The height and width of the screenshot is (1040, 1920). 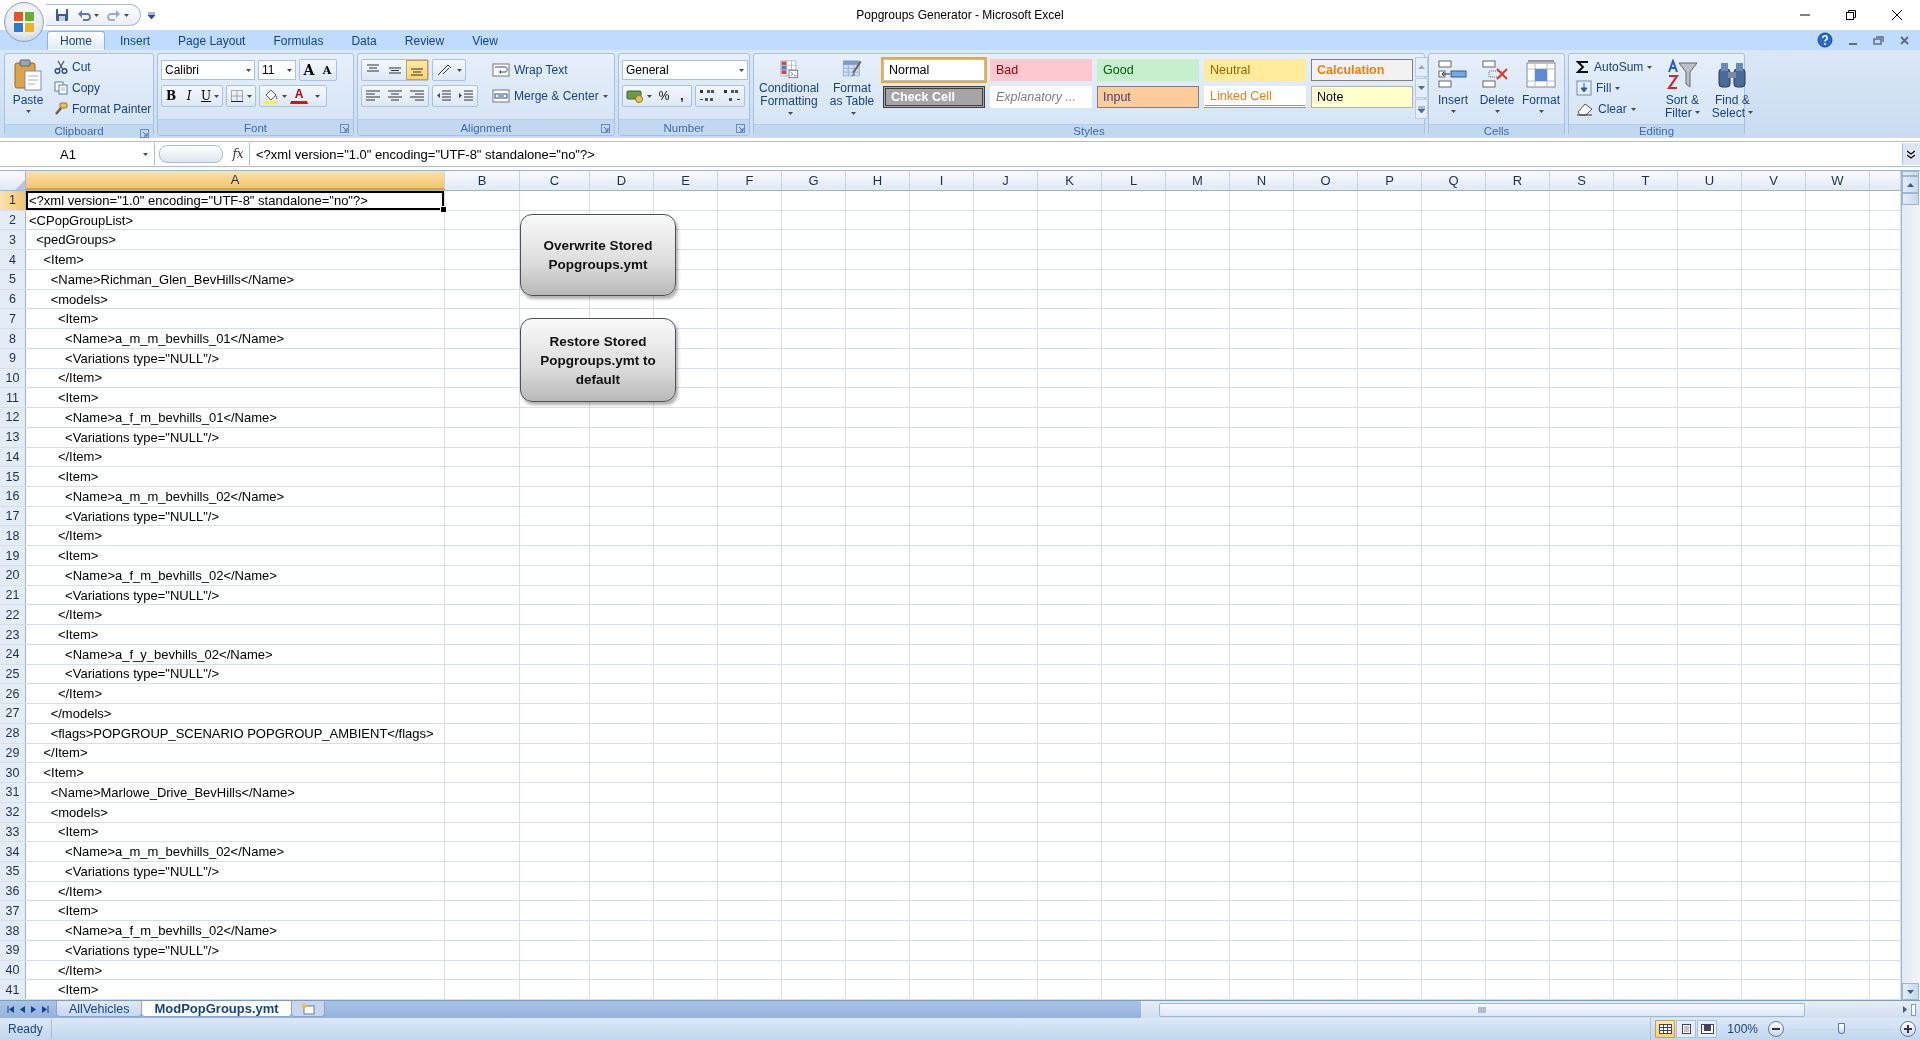 I want to click on row-number: 7, so click(x=13, y=319).